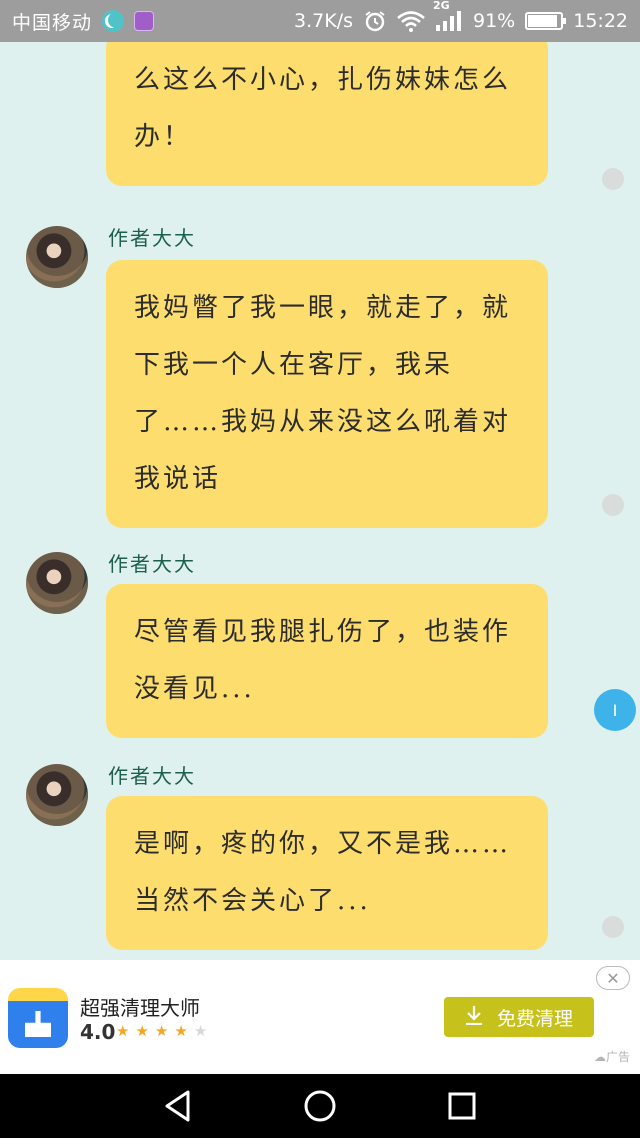  What do you see at coordinates (52, 22) in the screenshot?
I see `carrier-name: 中国移动` at bounding box center [52, 22].